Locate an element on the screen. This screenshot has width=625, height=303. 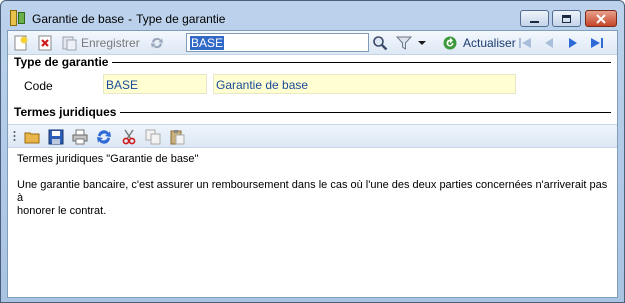
copy-button is located at coordinates (153, 137).